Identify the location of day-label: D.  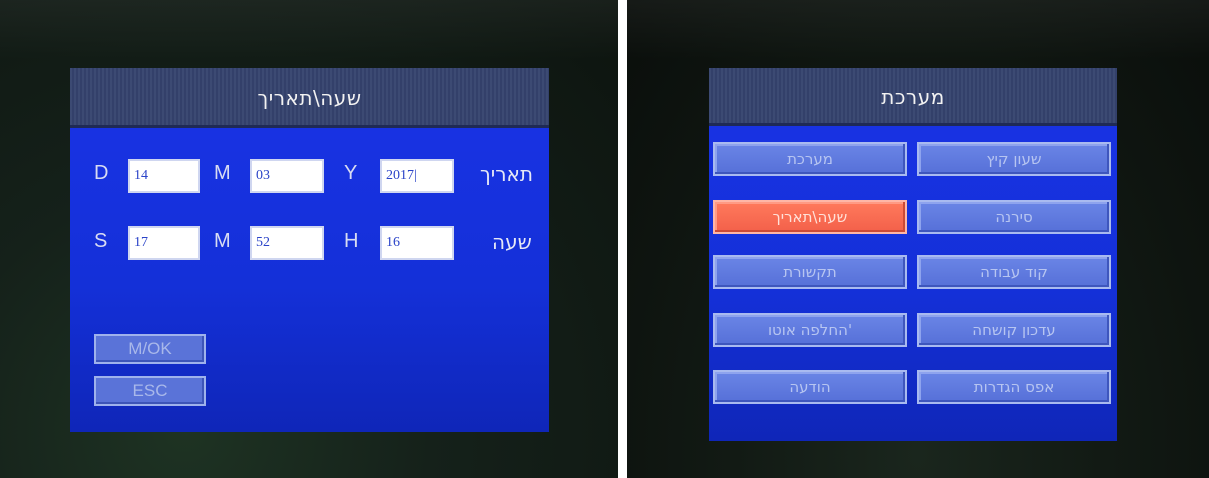
(101, 173).